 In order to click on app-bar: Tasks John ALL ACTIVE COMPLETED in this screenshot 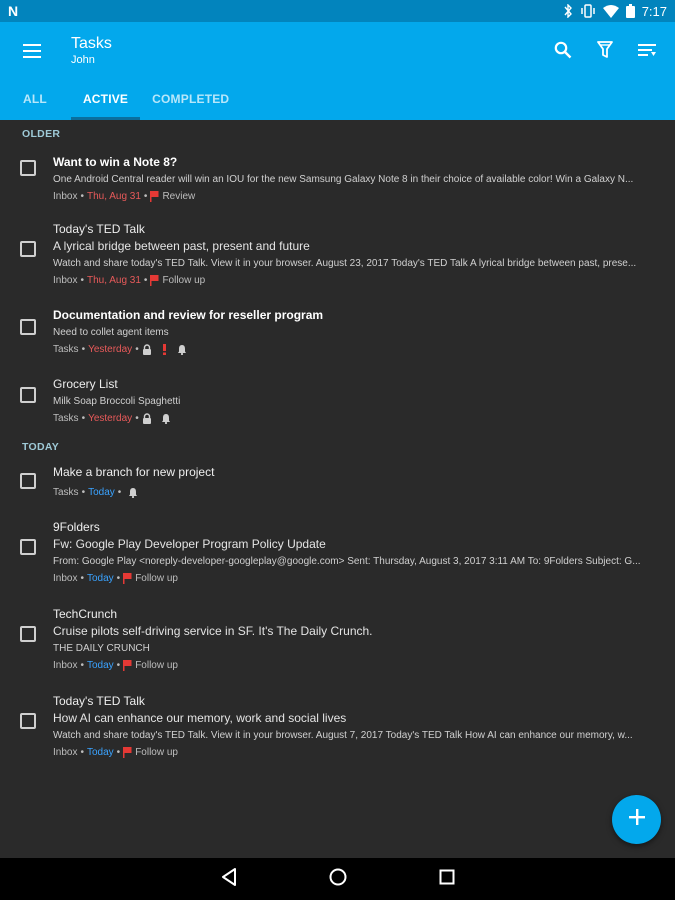, I will do `click(337, 71)`.